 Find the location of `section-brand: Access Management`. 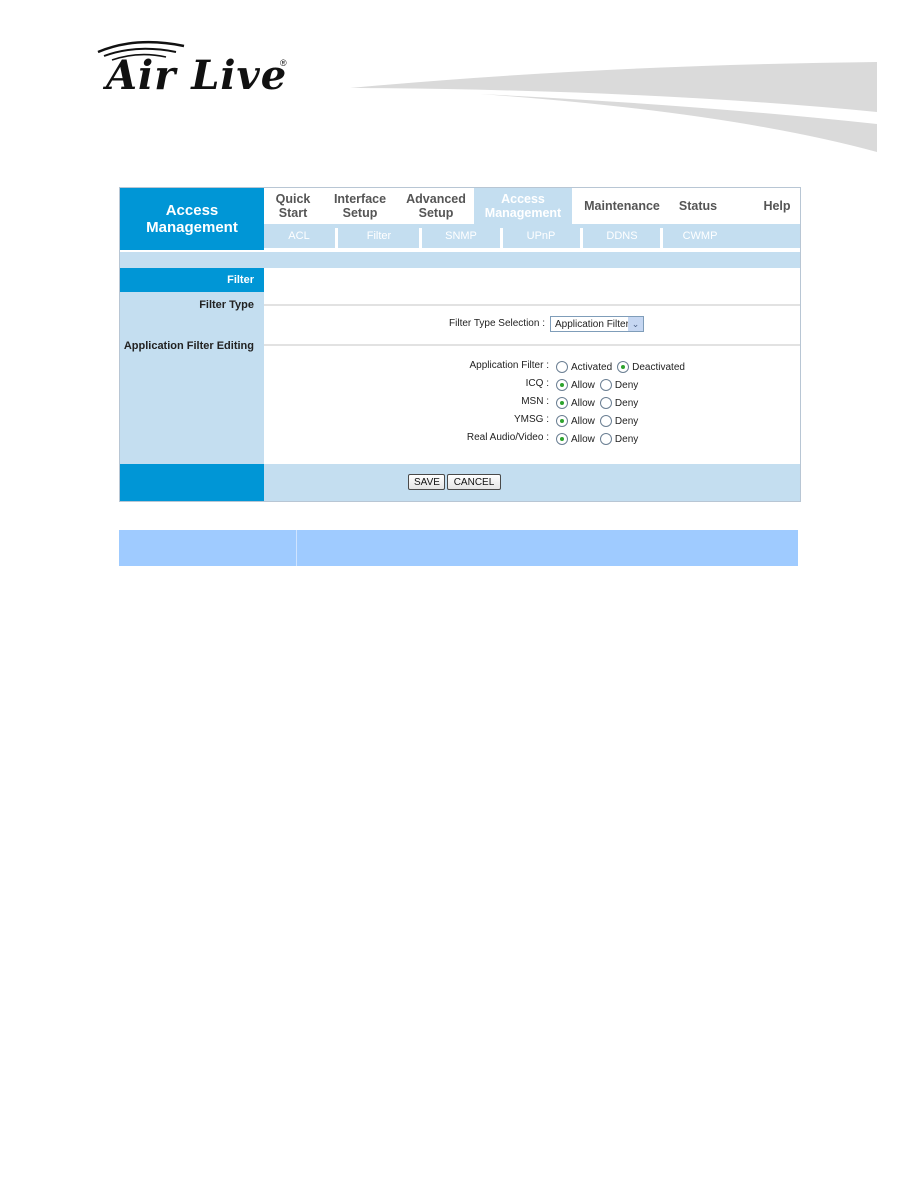

section-brand: Access Management is located at coordinates (192, 219).